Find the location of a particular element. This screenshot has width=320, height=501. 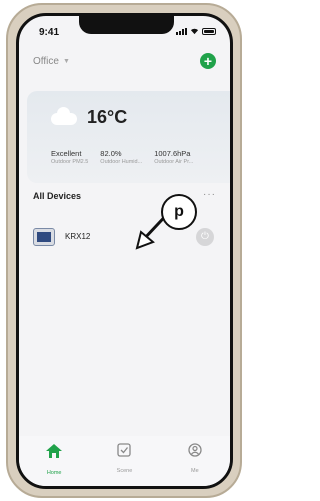

status-time: 9:41 is located at coordinates (49, 32).